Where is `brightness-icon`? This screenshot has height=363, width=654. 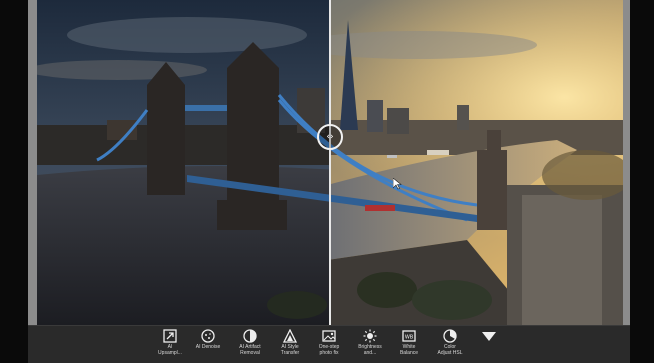 brightness-icon is located at coordinates (370, 336).